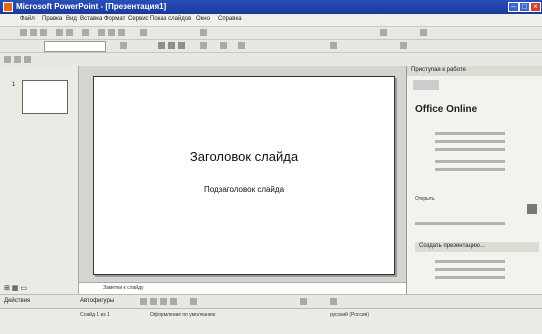  Describe the element at coordinates (244, 189) in the screenshot. I see `slide-subtitle: Подзаголовок слайда` at that location.